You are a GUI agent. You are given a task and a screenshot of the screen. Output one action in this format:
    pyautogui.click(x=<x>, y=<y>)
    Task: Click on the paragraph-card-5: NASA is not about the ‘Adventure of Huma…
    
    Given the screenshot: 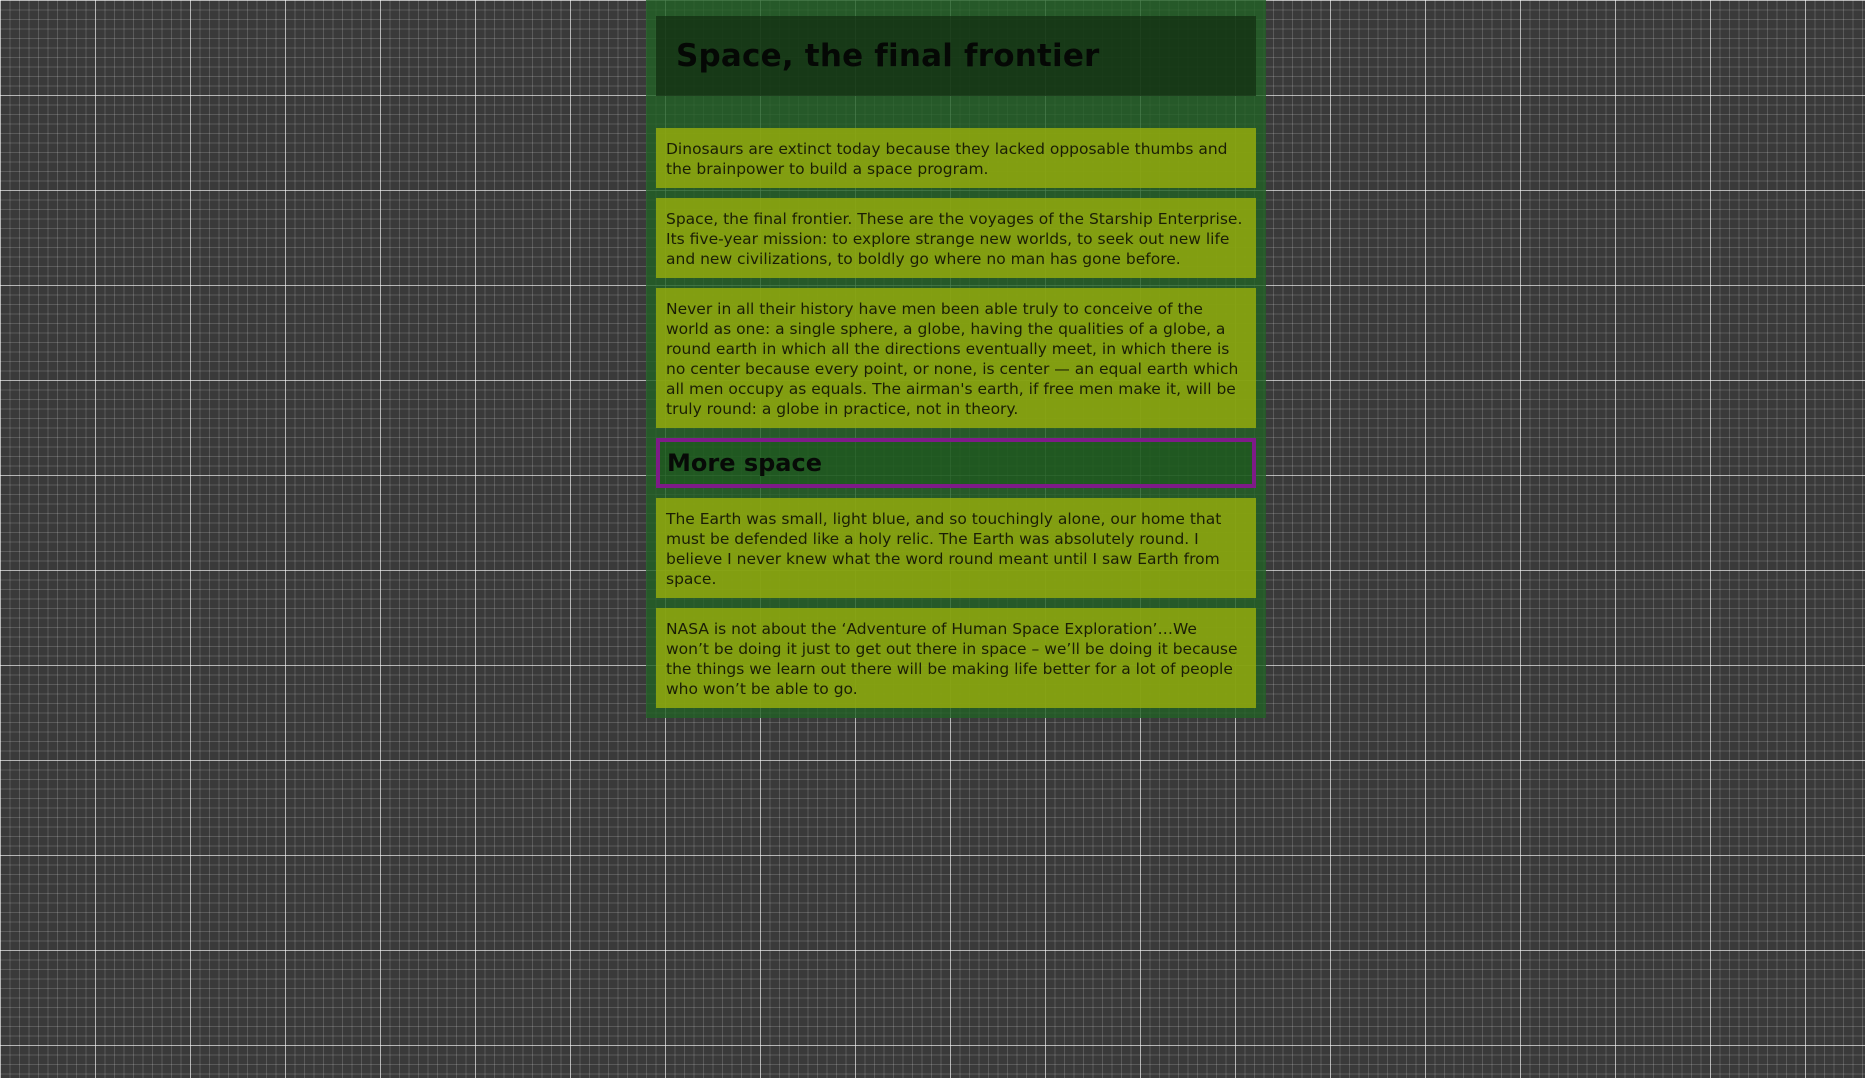 What is the action you would take?
    pyautogui.click(x=956, y=658)
    